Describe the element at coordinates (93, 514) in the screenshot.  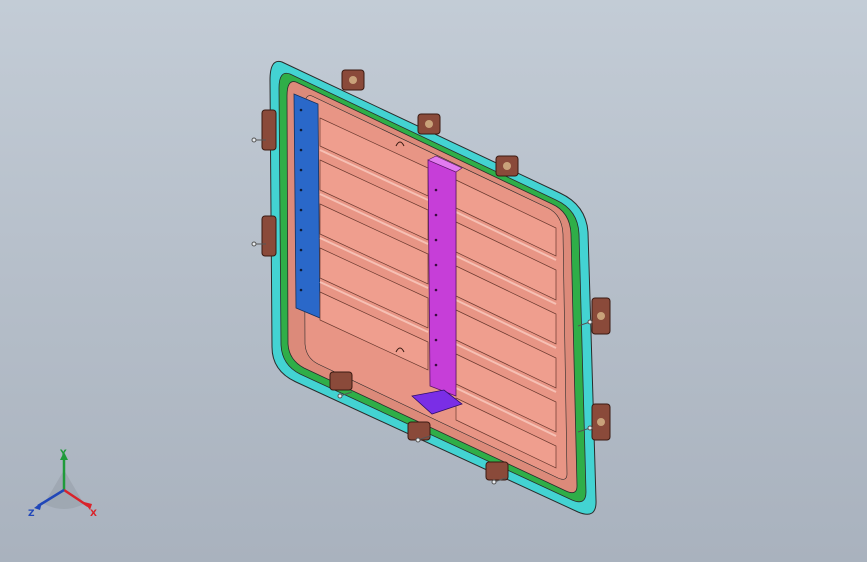
I see `triad-x-label: X` at that location.